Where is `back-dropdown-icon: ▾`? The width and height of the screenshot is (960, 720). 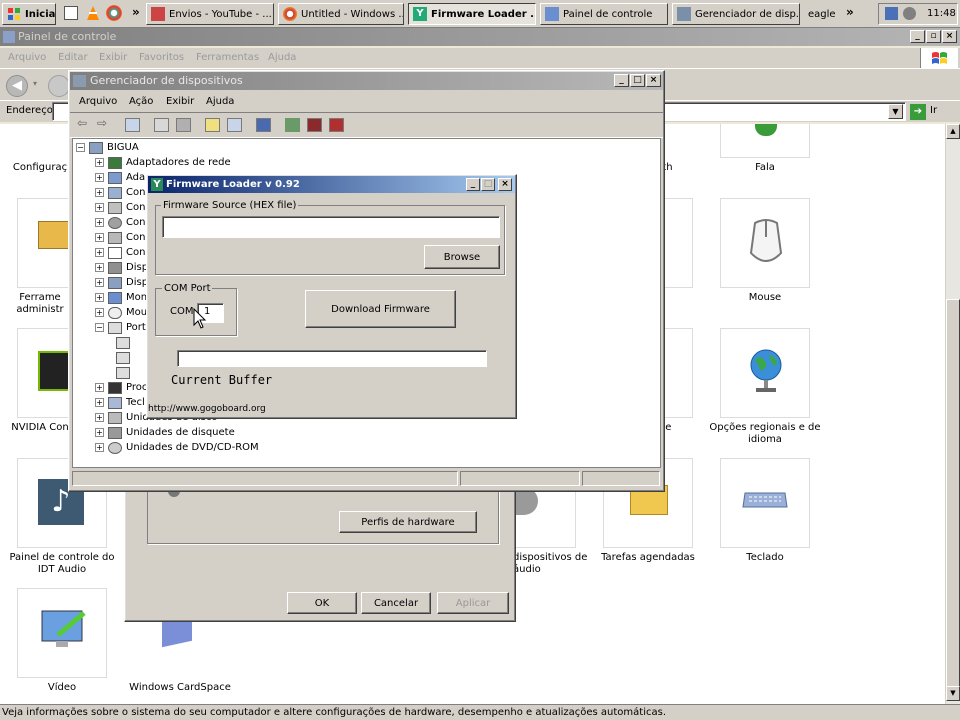
back-dropdown-icon: ▾ is located at coordinates (35, 83).